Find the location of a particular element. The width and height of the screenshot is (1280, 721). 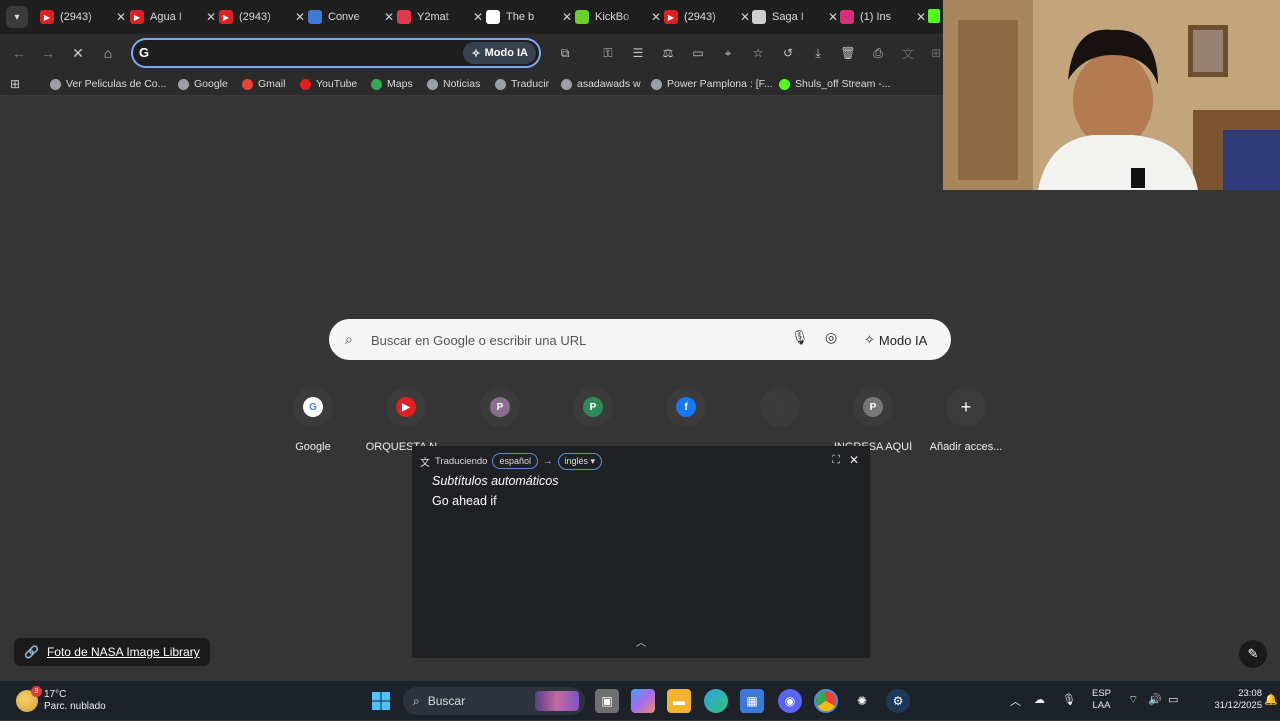

back-button: ← is located at coordinates (19, 53).